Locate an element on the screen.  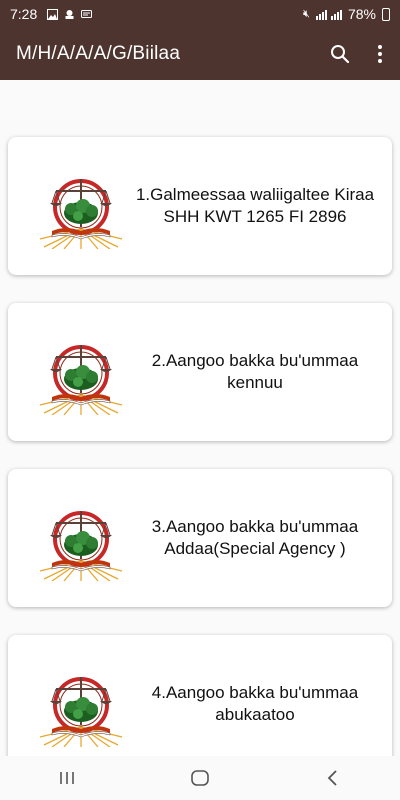
home-icon is located at coordinates (200, 778).